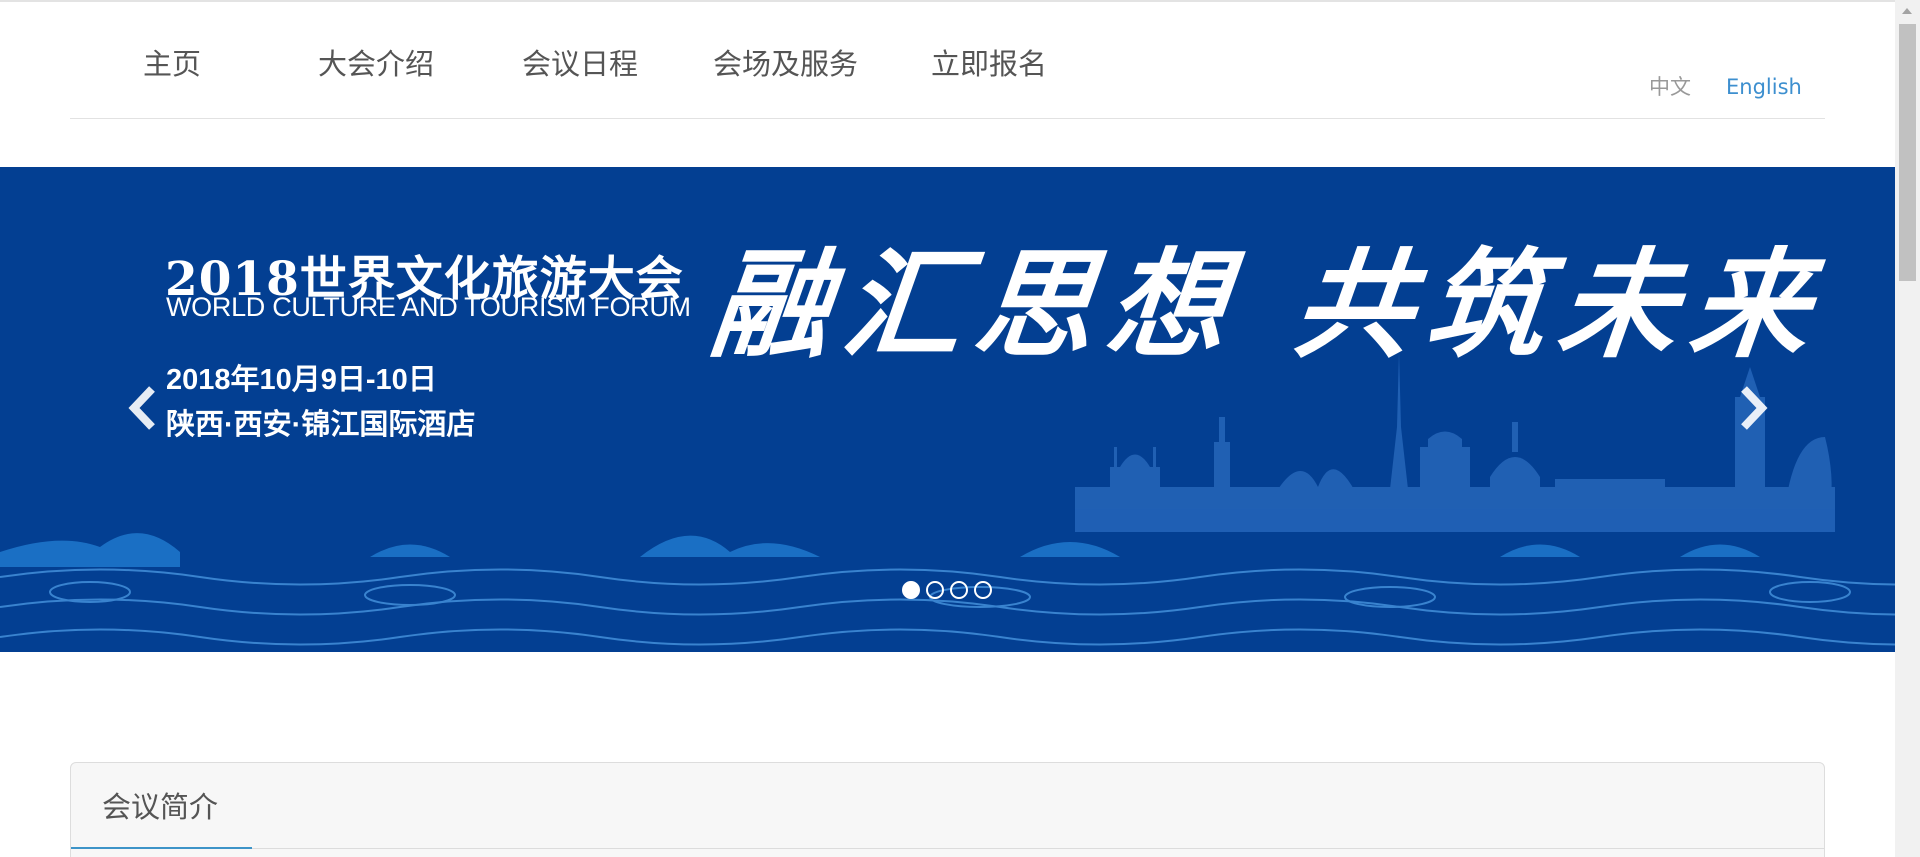  What do you see at coordinates (1907, 152) in the screenshot?
I see `scroll-thumb` at bounding box center [1907, 152].